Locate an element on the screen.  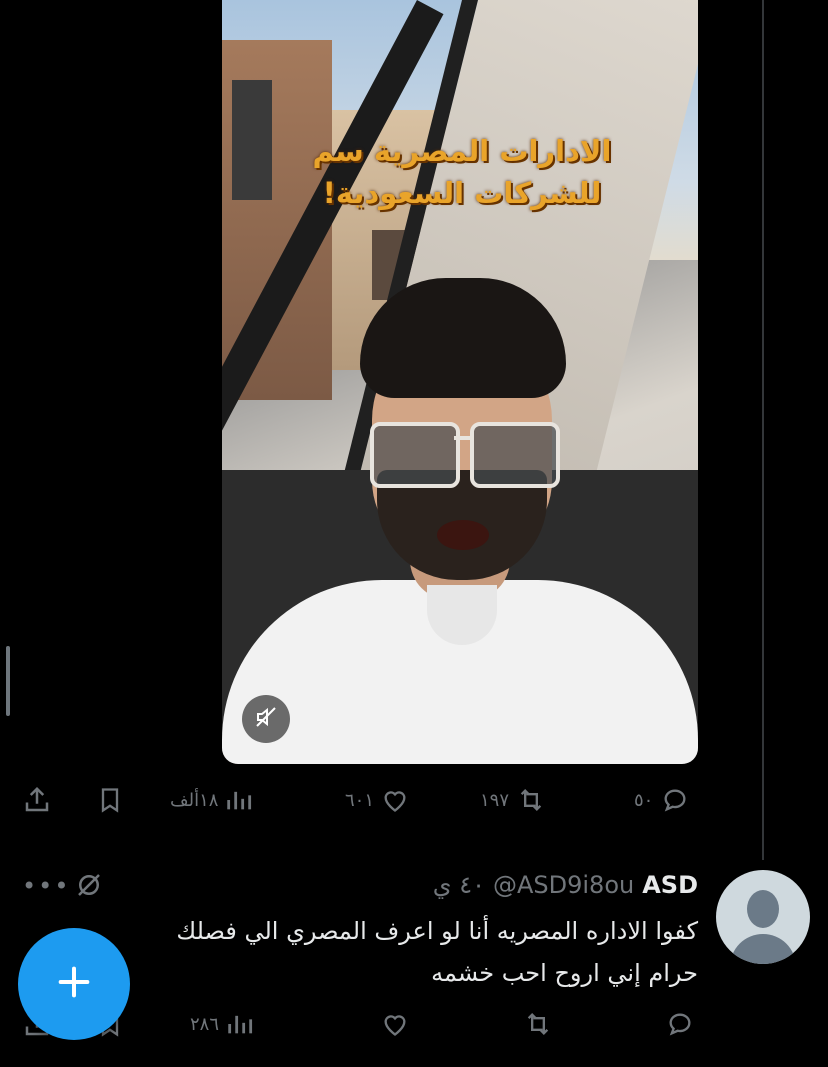
thread-line is located at coordinates (763, 430).